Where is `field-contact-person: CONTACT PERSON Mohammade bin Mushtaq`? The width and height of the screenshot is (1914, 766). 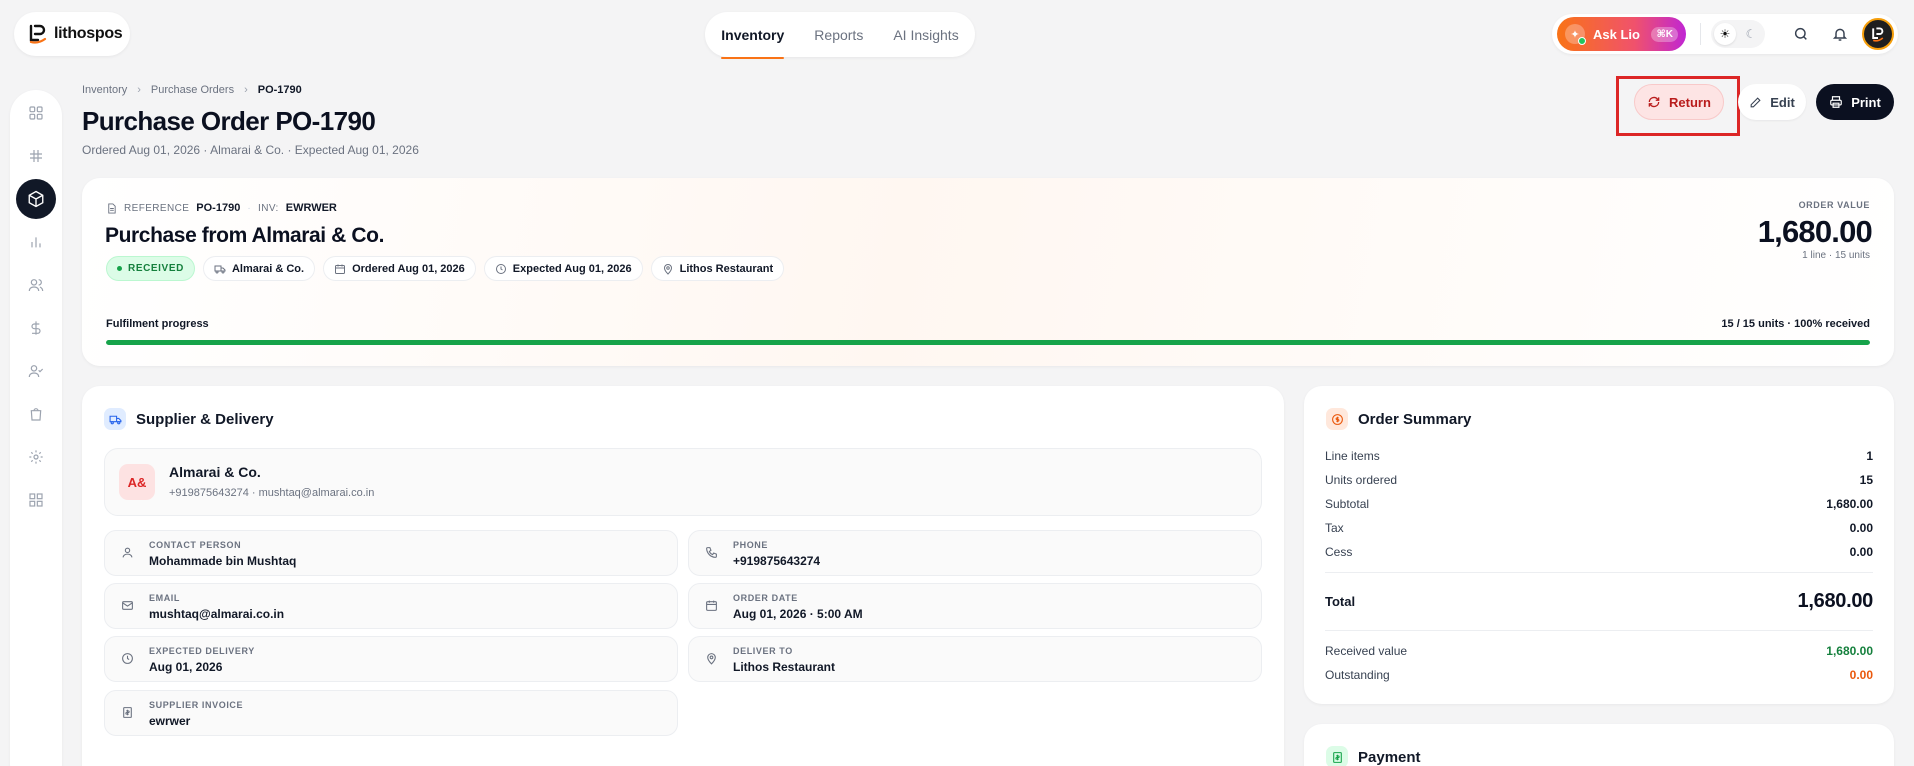
field-contact-person: CONTACT PERSON Mohammade bin Mushtaq is located at coordinates (391, 553).